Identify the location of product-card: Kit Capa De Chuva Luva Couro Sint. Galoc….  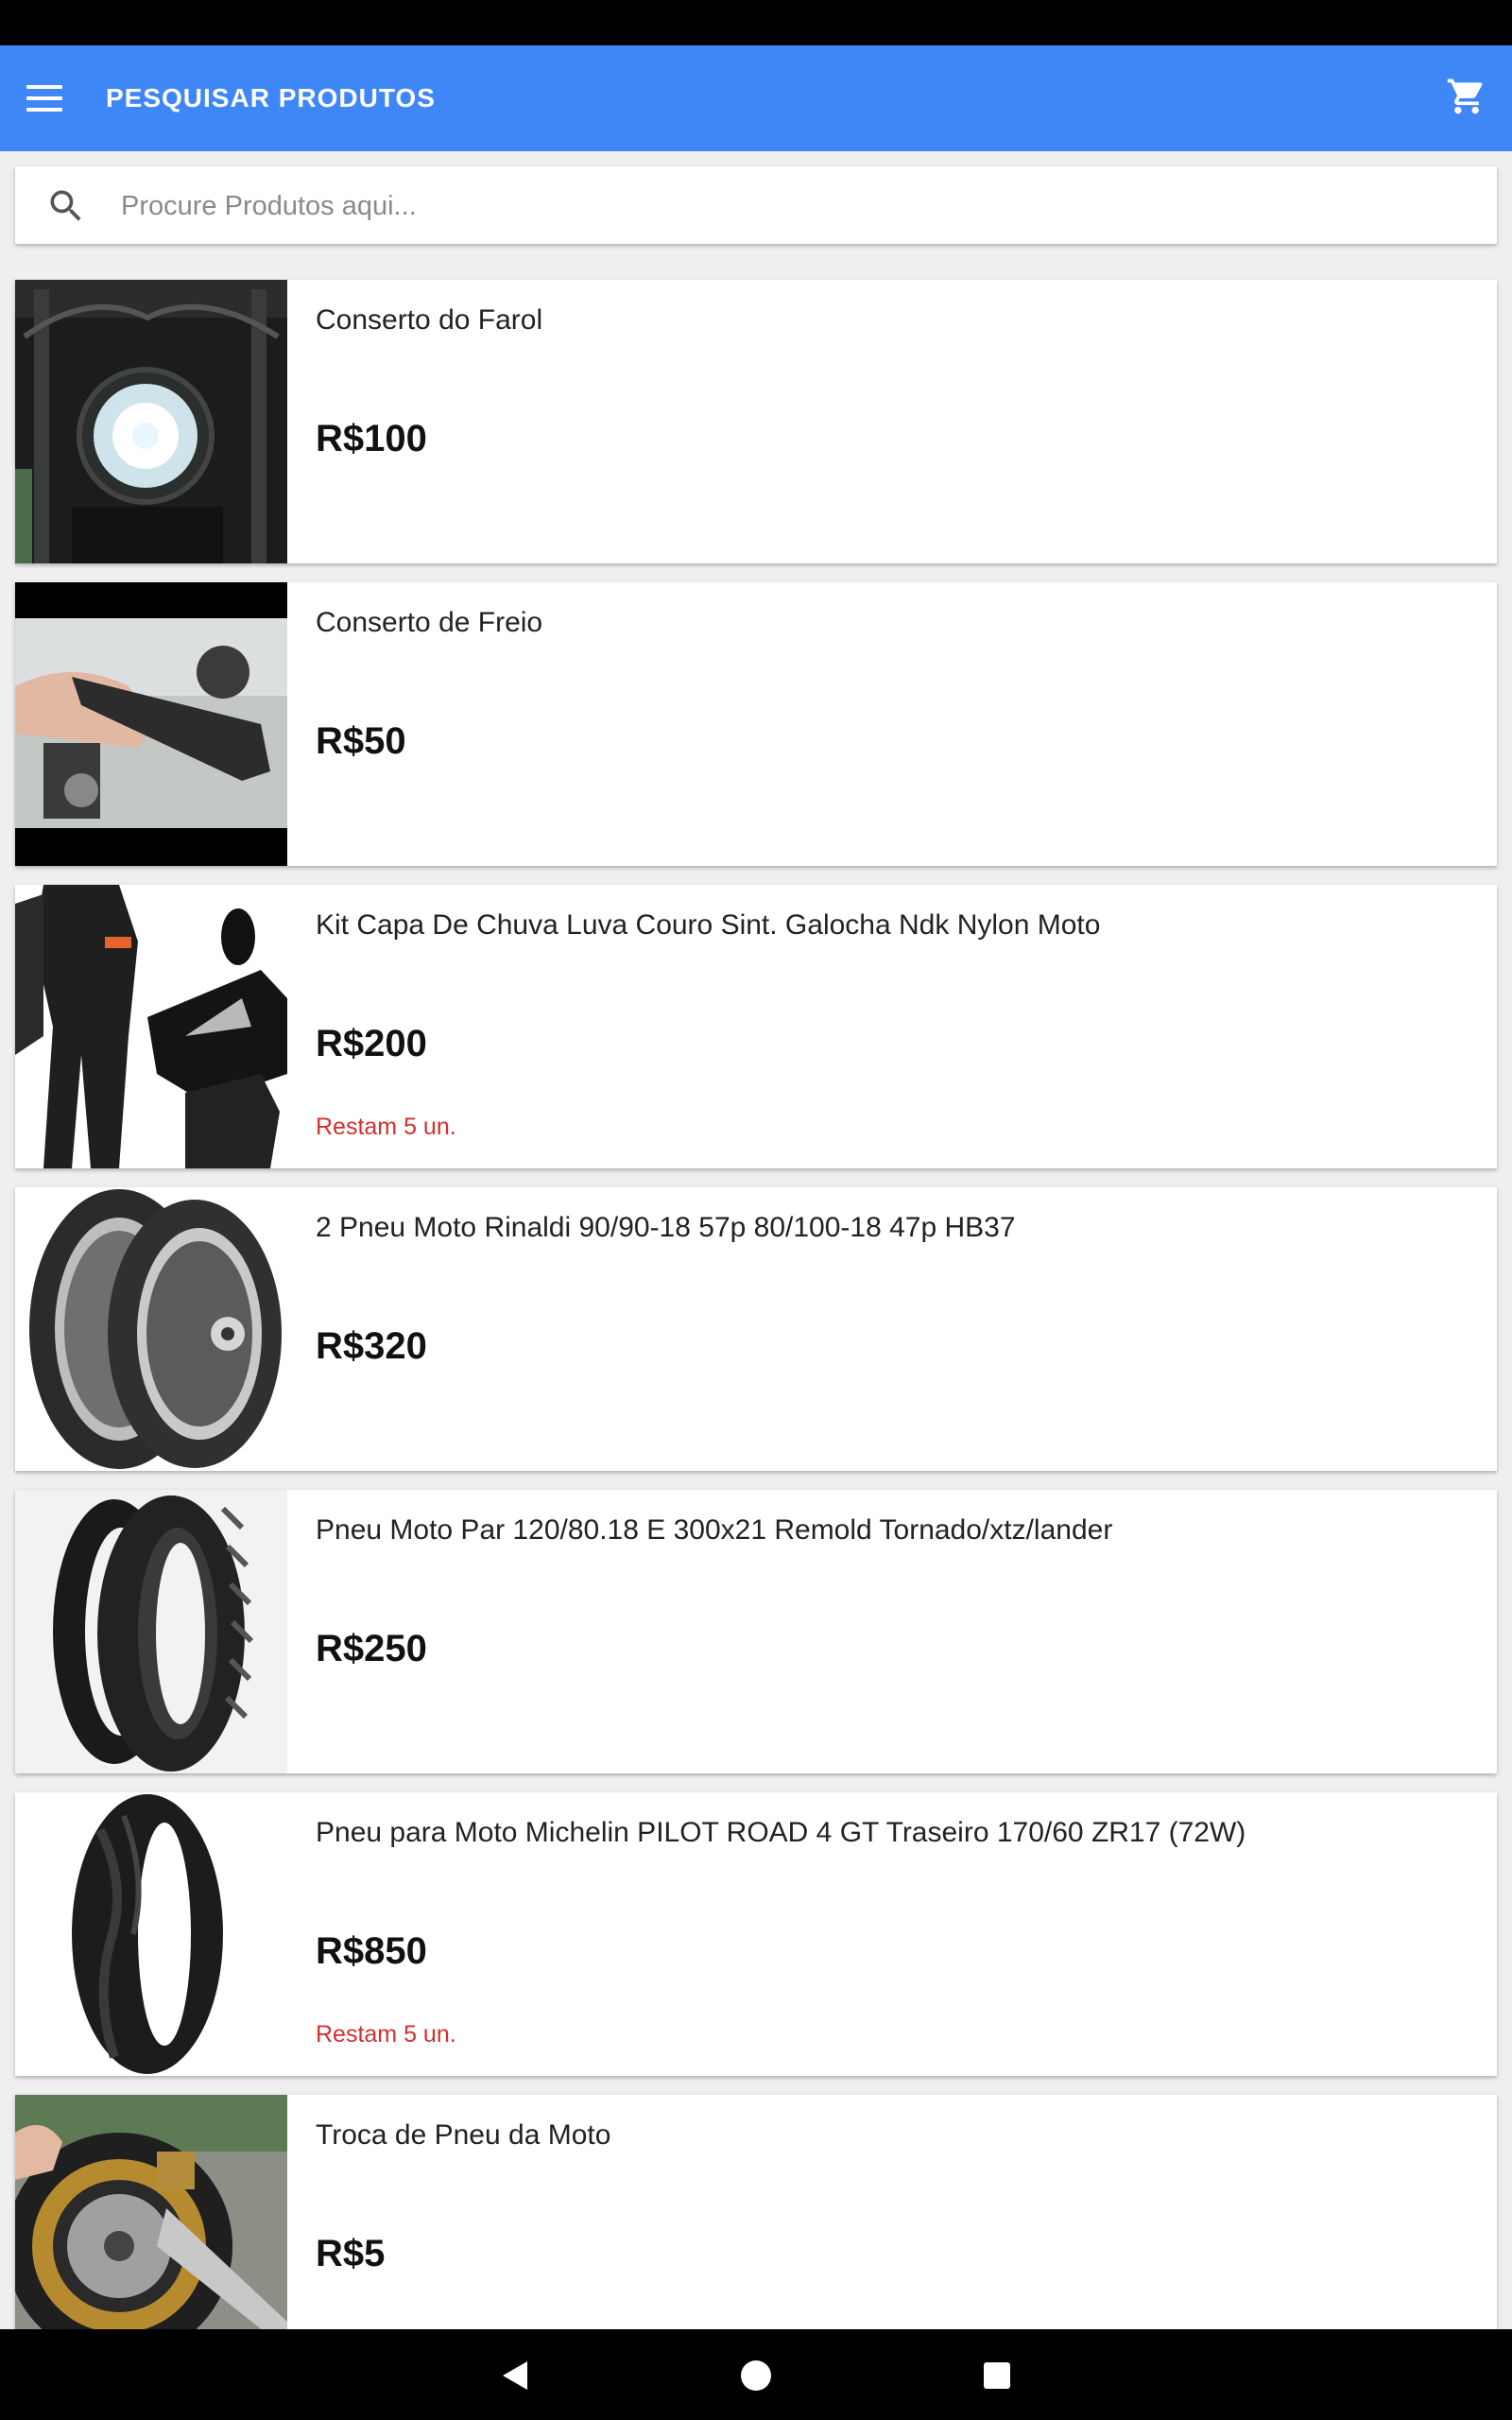
(756, 1026).